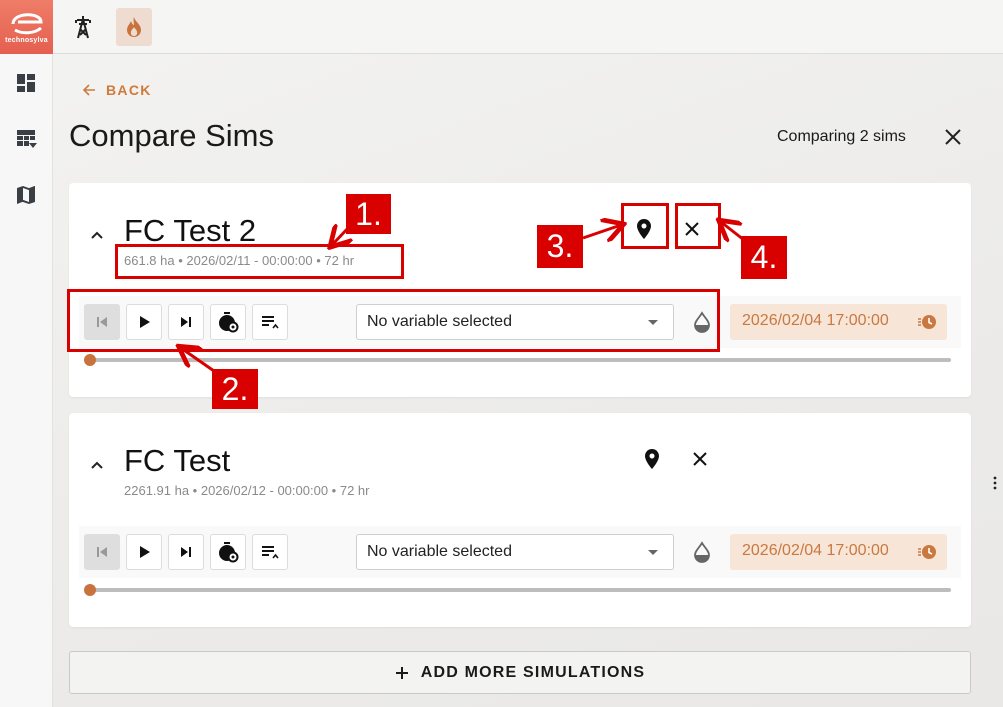 Image resolution: width=1003 pixels, height=707 pixels. What do you see at coordinates (26, 139) in the screenshot?
I see `table-filter-icon` at bounding box center [26, 139].